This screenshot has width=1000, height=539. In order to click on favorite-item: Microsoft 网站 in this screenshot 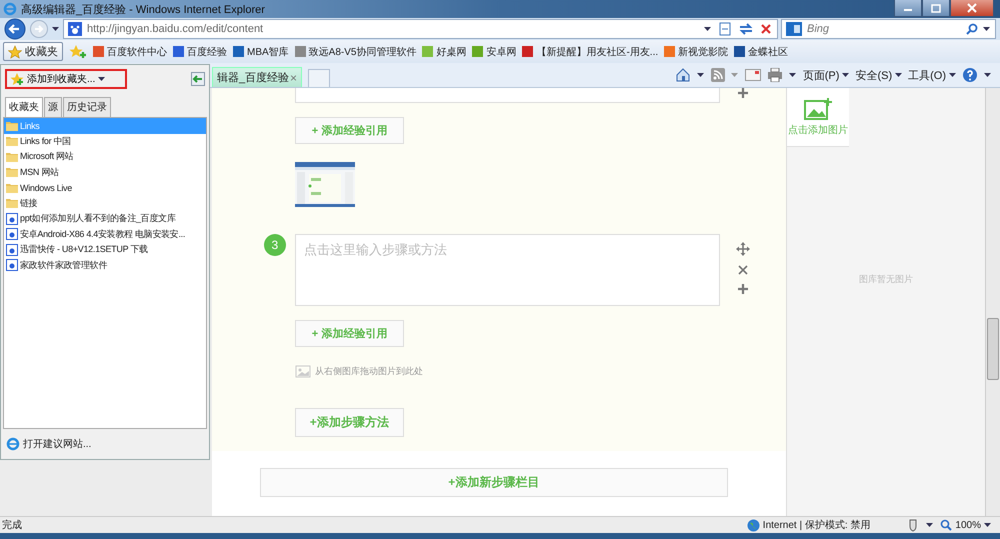, I will do `click(105, 156)`.